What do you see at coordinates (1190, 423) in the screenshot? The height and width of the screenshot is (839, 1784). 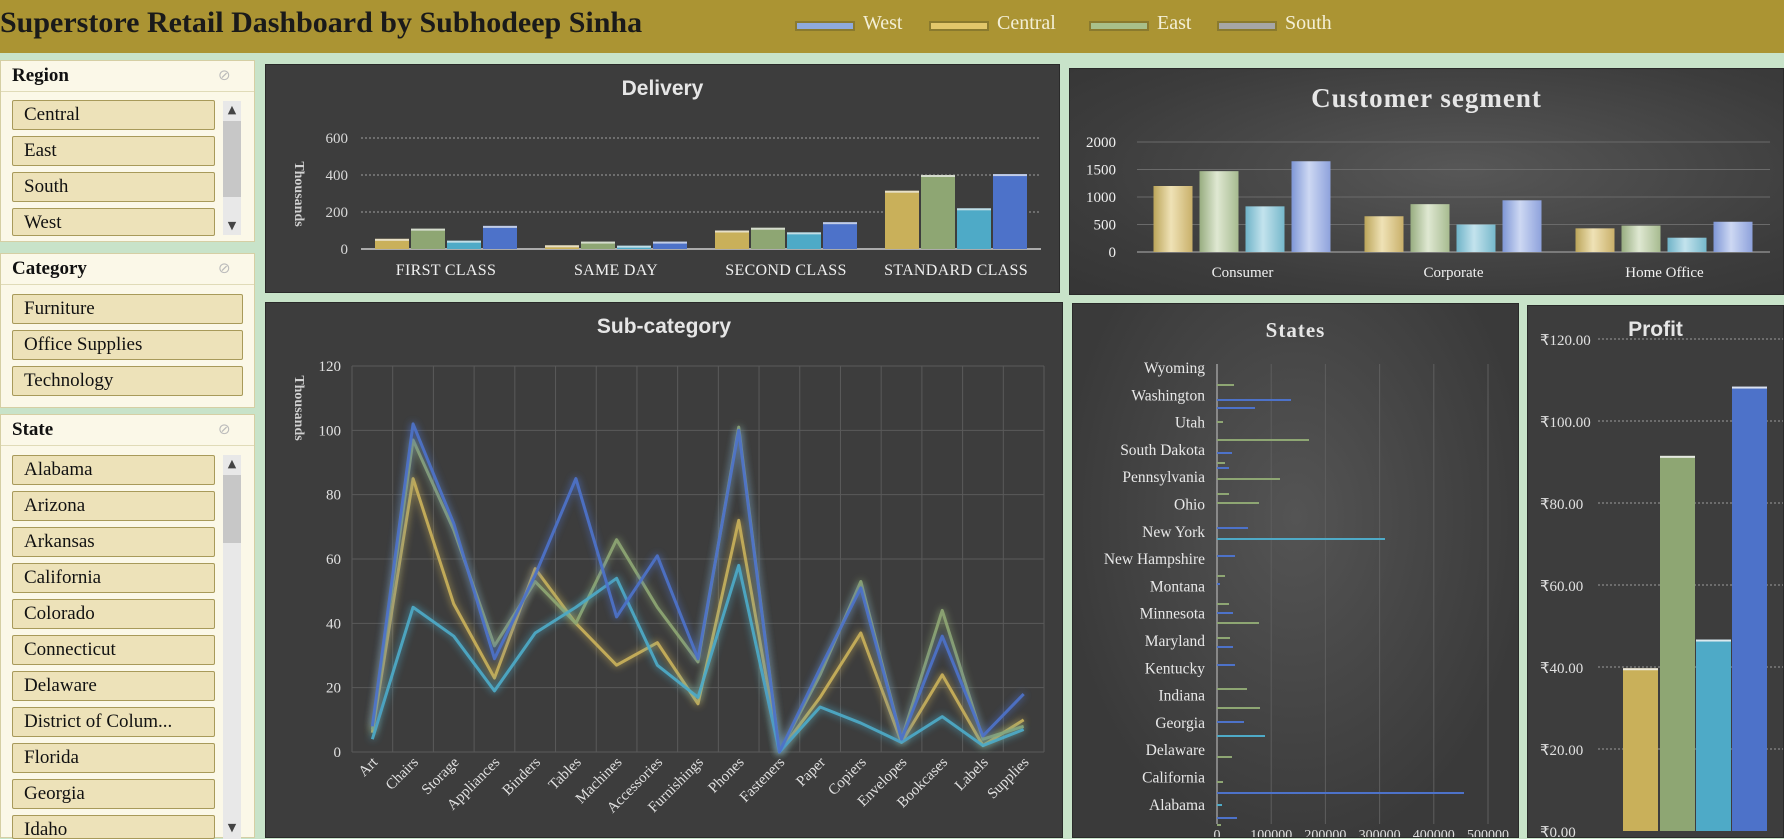 I see `y-tick-label: Utah` at bounding box center [1190, 423].